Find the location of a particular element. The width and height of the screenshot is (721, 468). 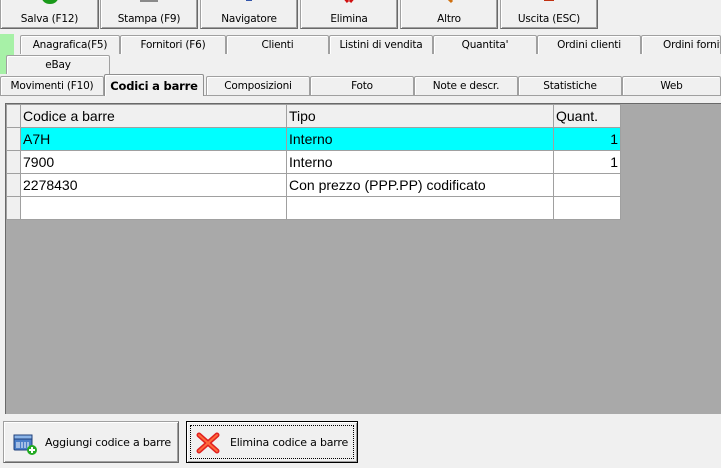

tab-foto: Foto is located at coordinates (362, 85).